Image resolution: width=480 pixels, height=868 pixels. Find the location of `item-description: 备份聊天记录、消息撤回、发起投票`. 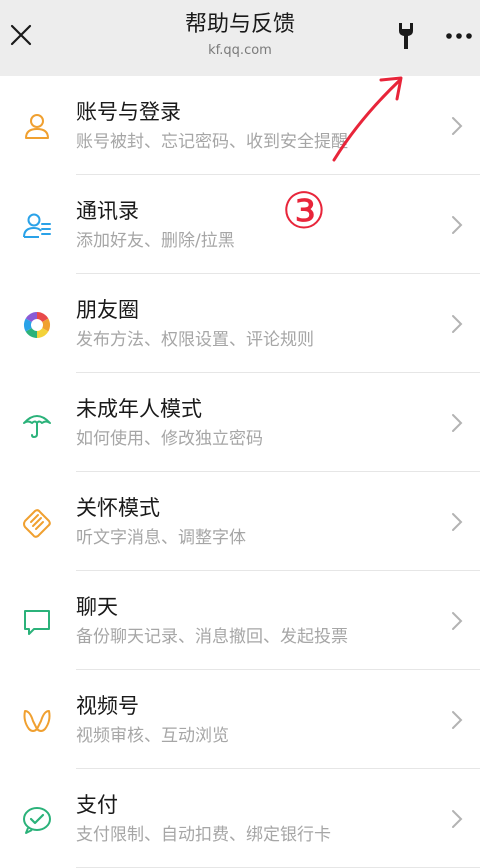

item-description: 备份聊天记录、消息撤回、发起投票 is located at coordinates (212, 637).